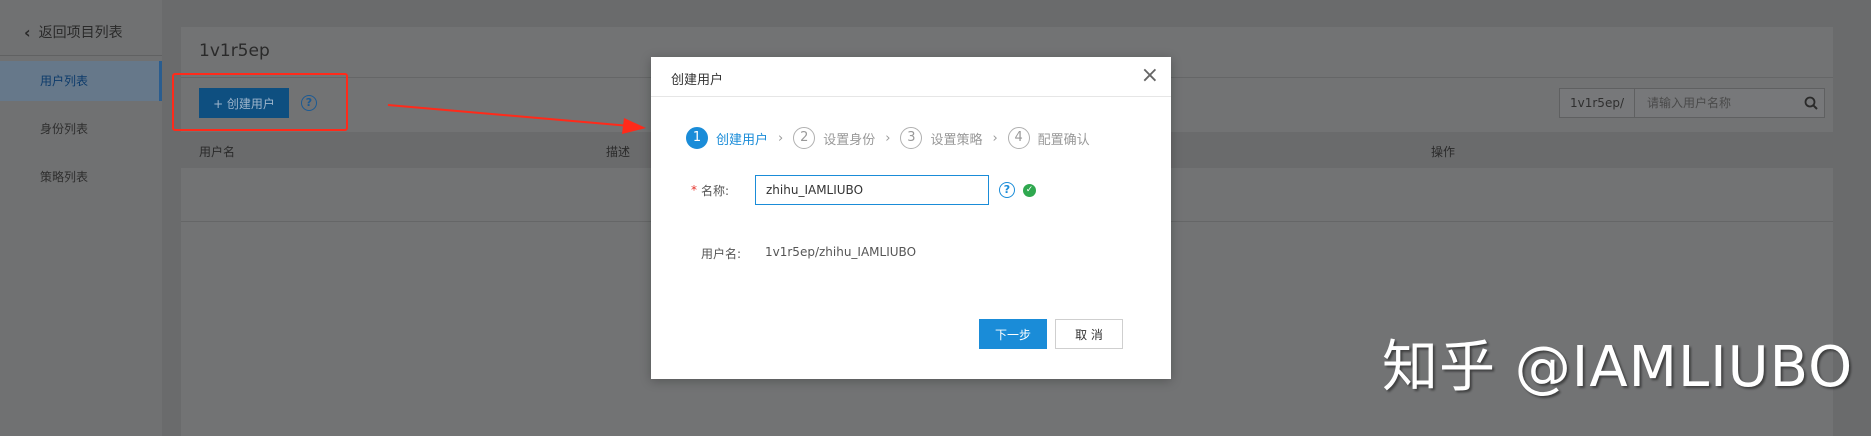  What do you see at coordinates (81, 81) in the screenshot?
I see `sidebar-item-users: 用户列表` at bounding box center [81, 81].